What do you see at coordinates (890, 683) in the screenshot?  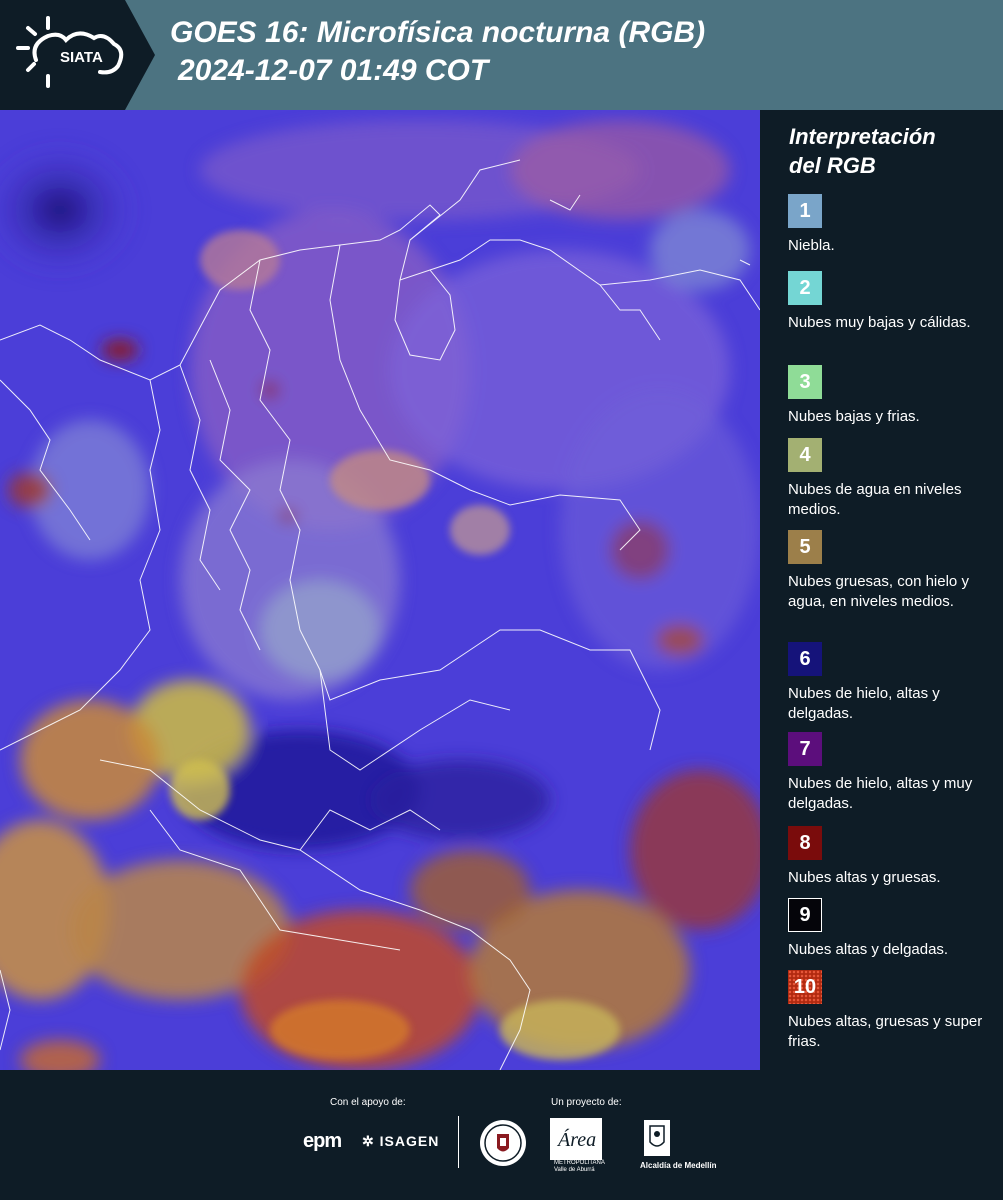 I see `legend-item-6: 6 Nubes de hielo, altas y delgadas.` at bounding box center [890, 683].